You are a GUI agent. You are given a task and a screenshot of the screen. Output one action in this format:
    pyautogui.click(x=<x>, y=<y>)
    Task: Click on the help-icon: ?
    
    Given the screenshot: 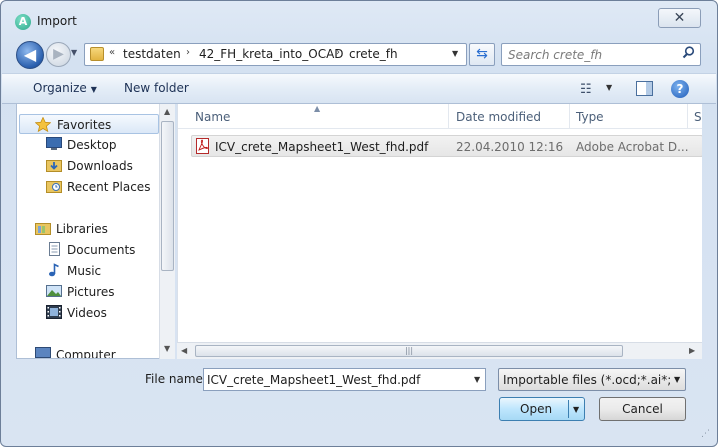 What is the action you would take?
    pyautogui.click(x=680, y=89)
    